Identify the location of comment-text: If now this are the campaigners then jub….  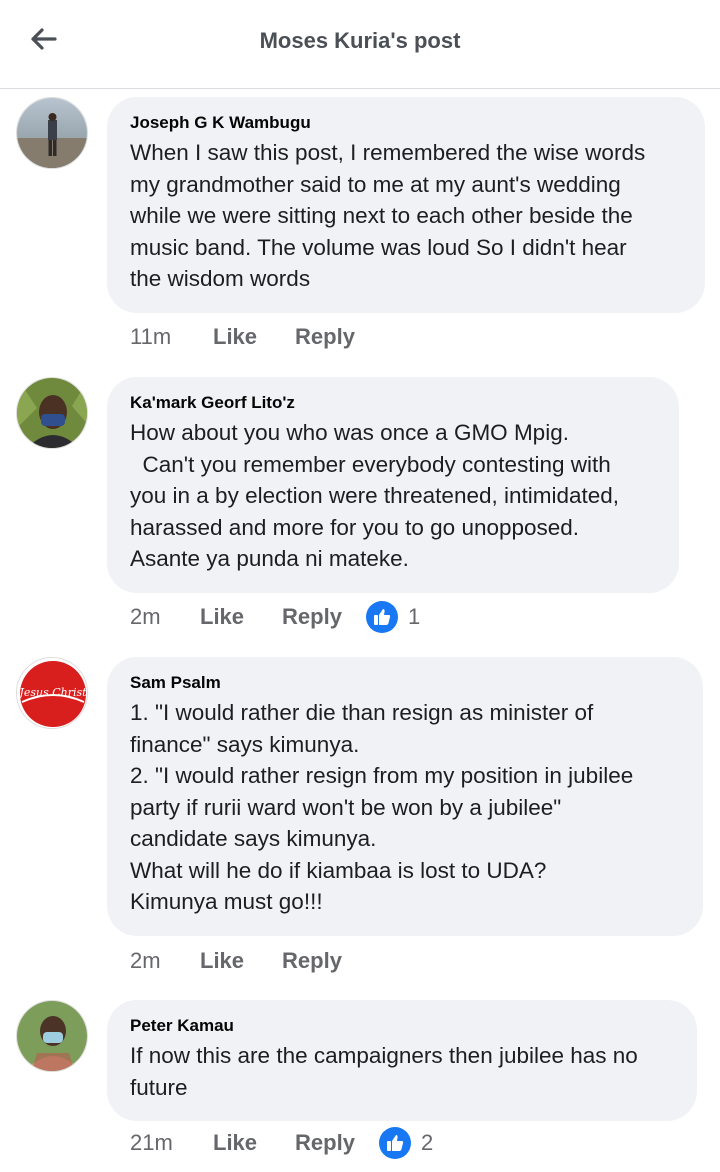
(384, 1071).